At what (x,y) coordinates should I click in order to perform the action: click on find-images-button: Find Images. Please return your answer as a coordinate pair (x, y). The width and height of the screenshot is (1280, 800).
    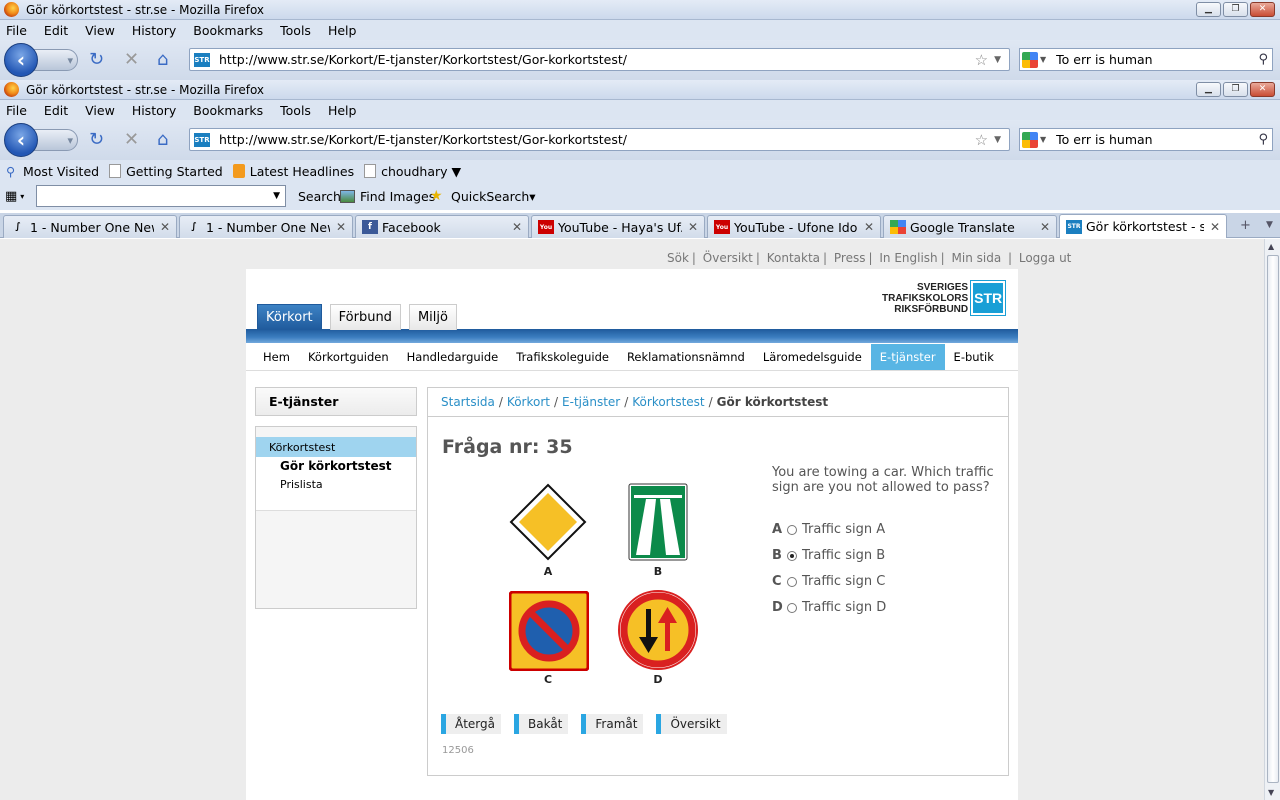
    Looking at the image, I should click on (397, 196).